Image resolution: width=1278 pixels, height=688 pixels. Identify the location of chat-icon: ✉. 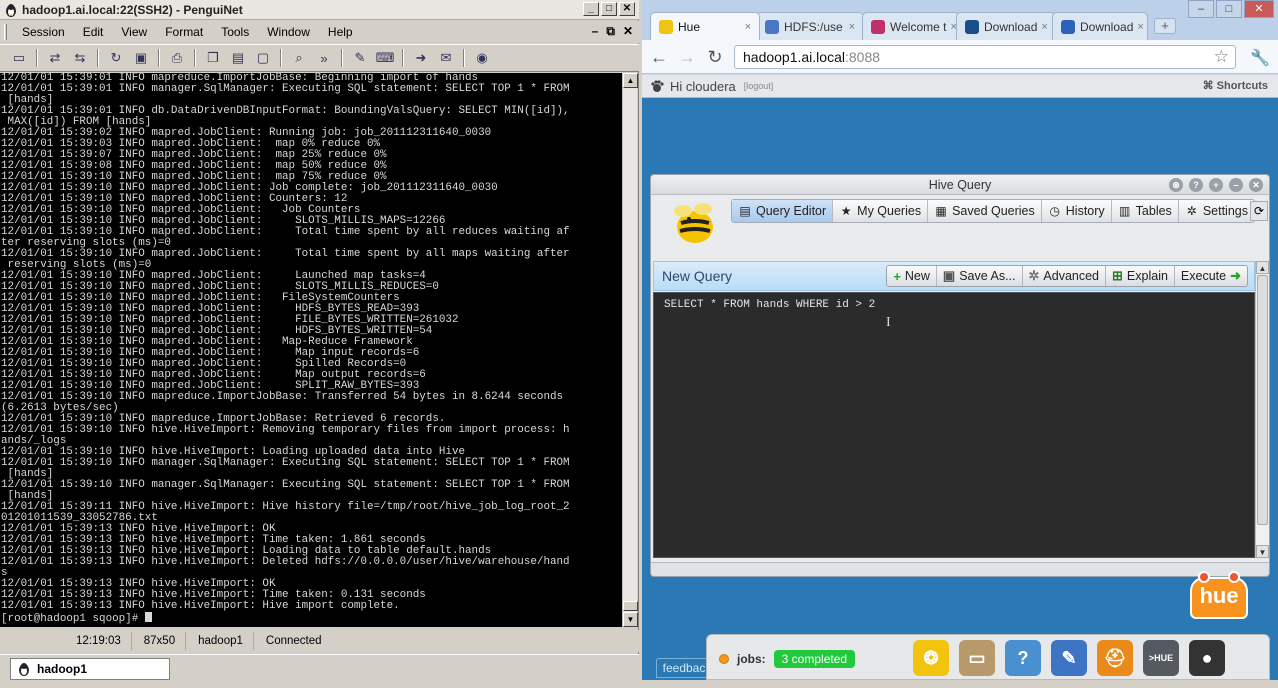
(446, 58).